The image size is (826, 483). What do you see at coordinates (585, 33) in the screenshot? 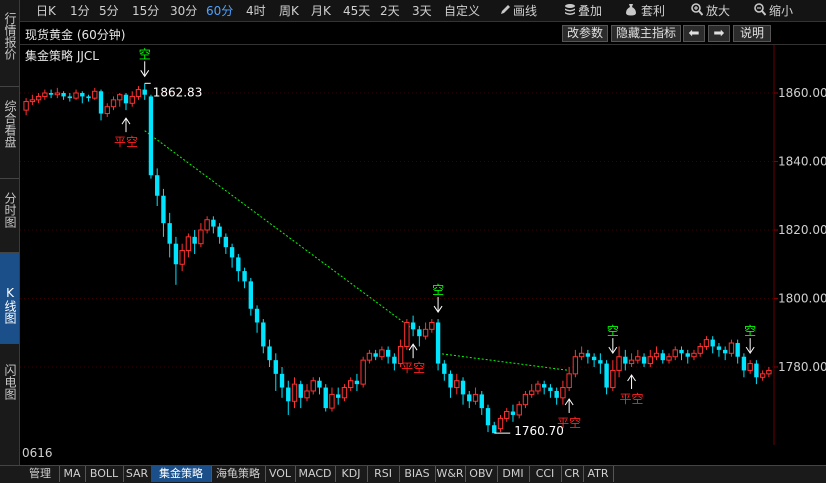
I see `edit-params-button: 改参数` at bounding box center [585, 33].